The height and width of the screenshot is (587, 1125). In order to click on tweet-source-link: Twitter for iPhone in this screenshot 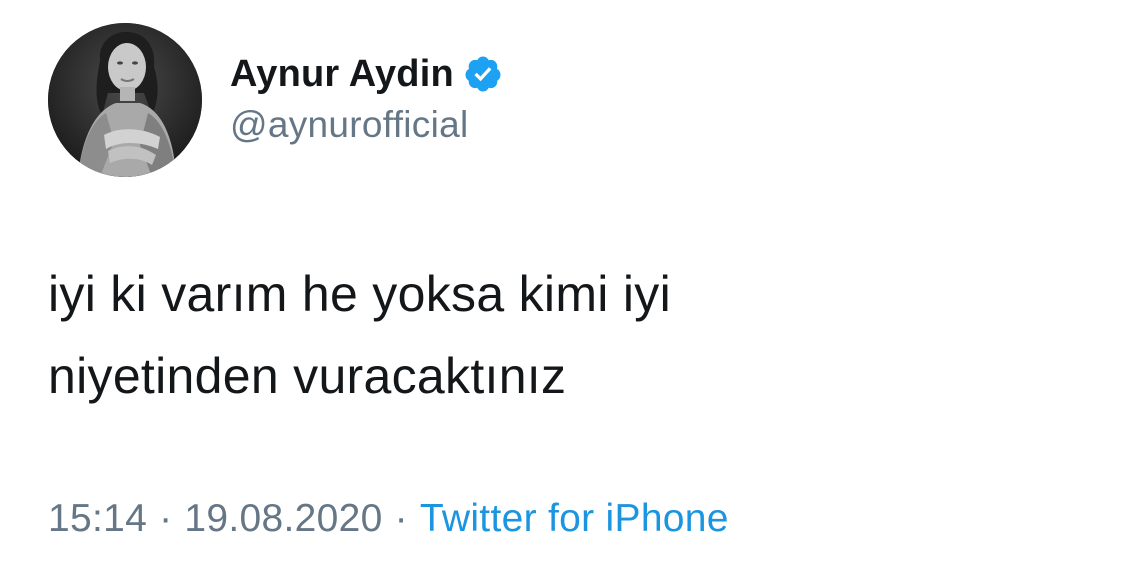, I will do `click(574, 518)`.